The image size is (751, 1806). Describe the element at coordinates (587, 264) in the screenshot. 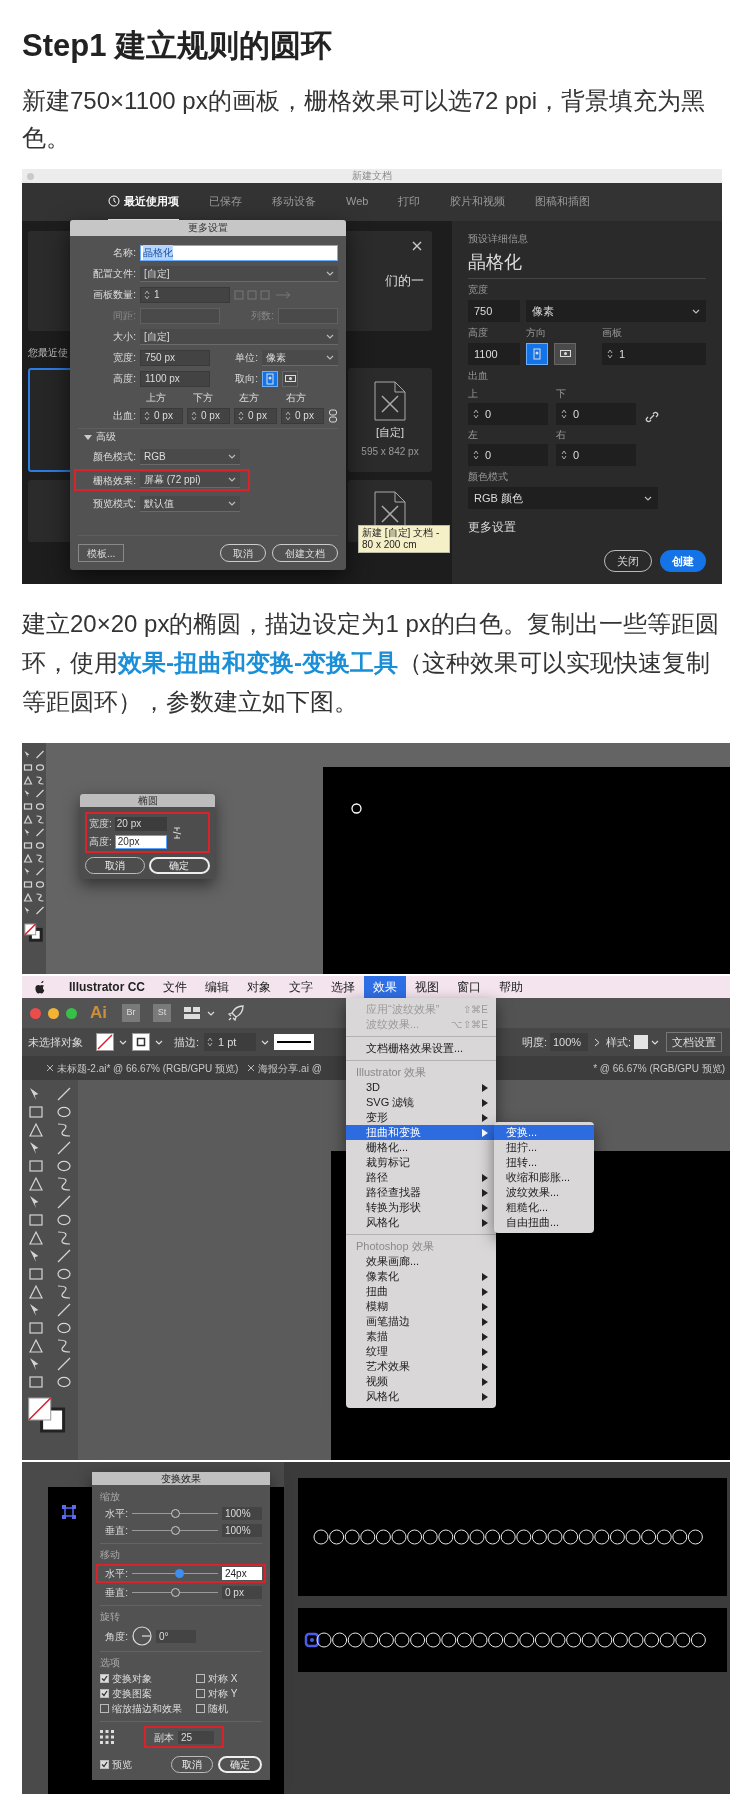

I see `preset-name-field: 晶格化` at that location.